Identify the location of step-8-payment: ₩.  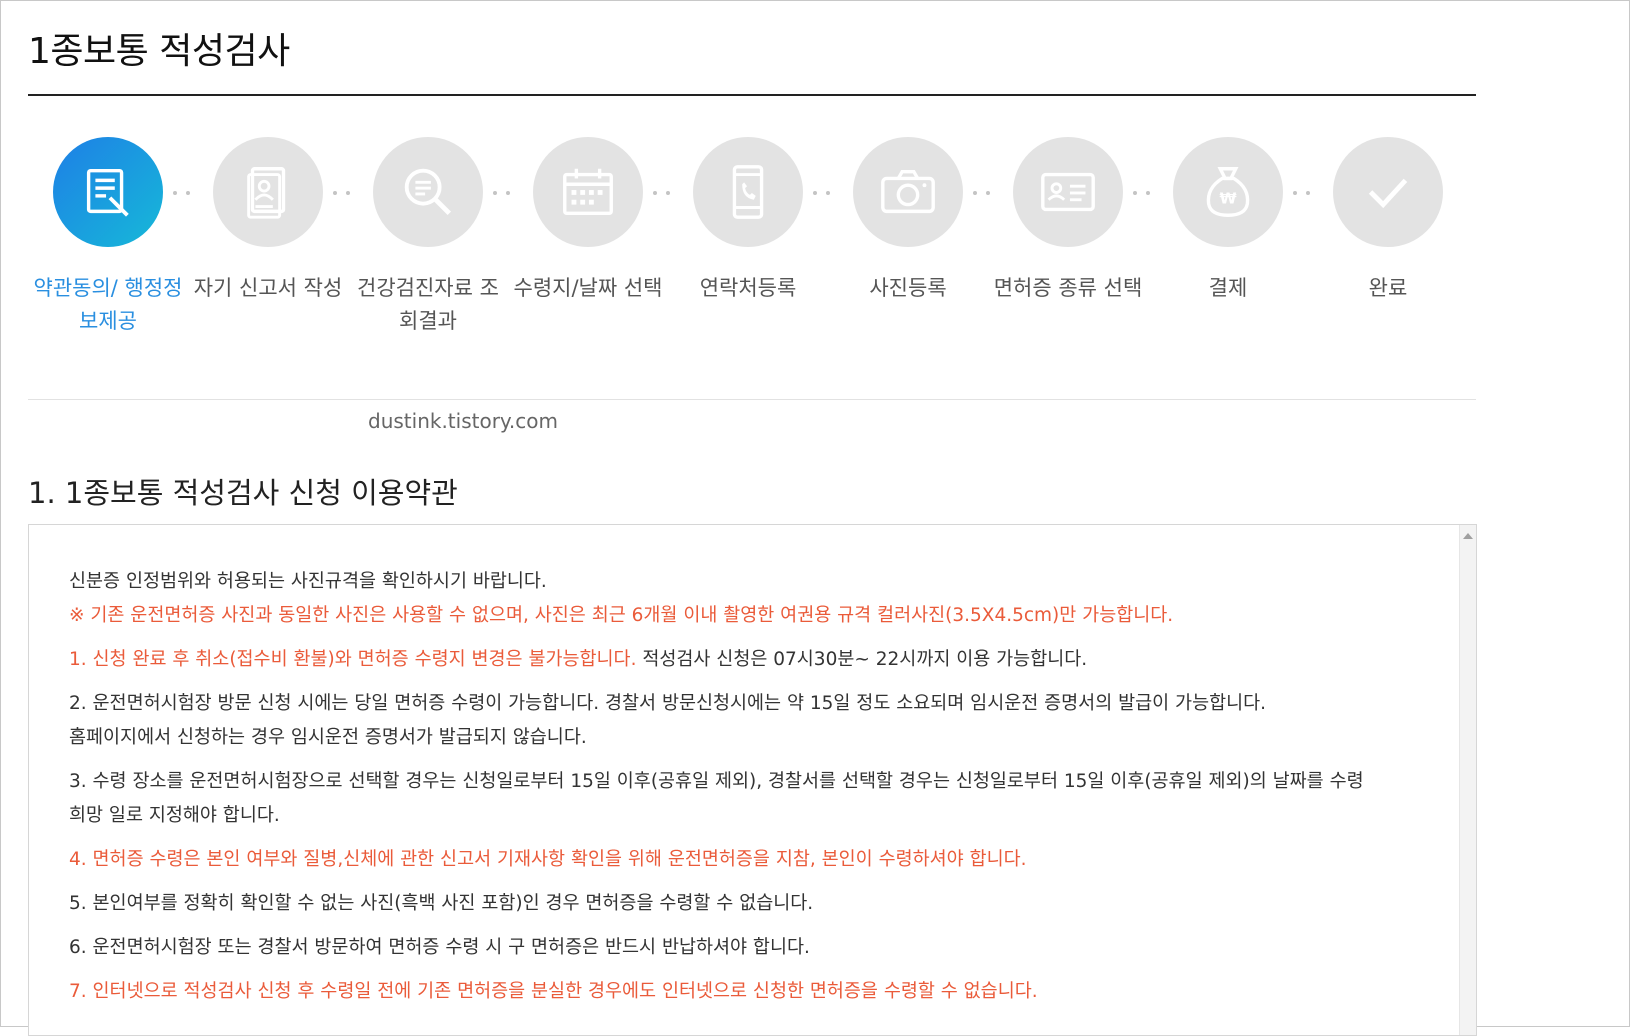
(1228, 192).